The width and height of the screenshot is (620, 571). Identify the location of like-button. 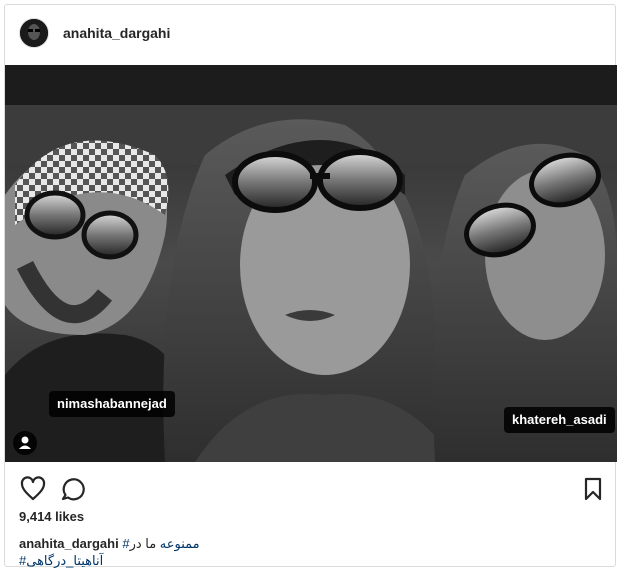
(33, 489).